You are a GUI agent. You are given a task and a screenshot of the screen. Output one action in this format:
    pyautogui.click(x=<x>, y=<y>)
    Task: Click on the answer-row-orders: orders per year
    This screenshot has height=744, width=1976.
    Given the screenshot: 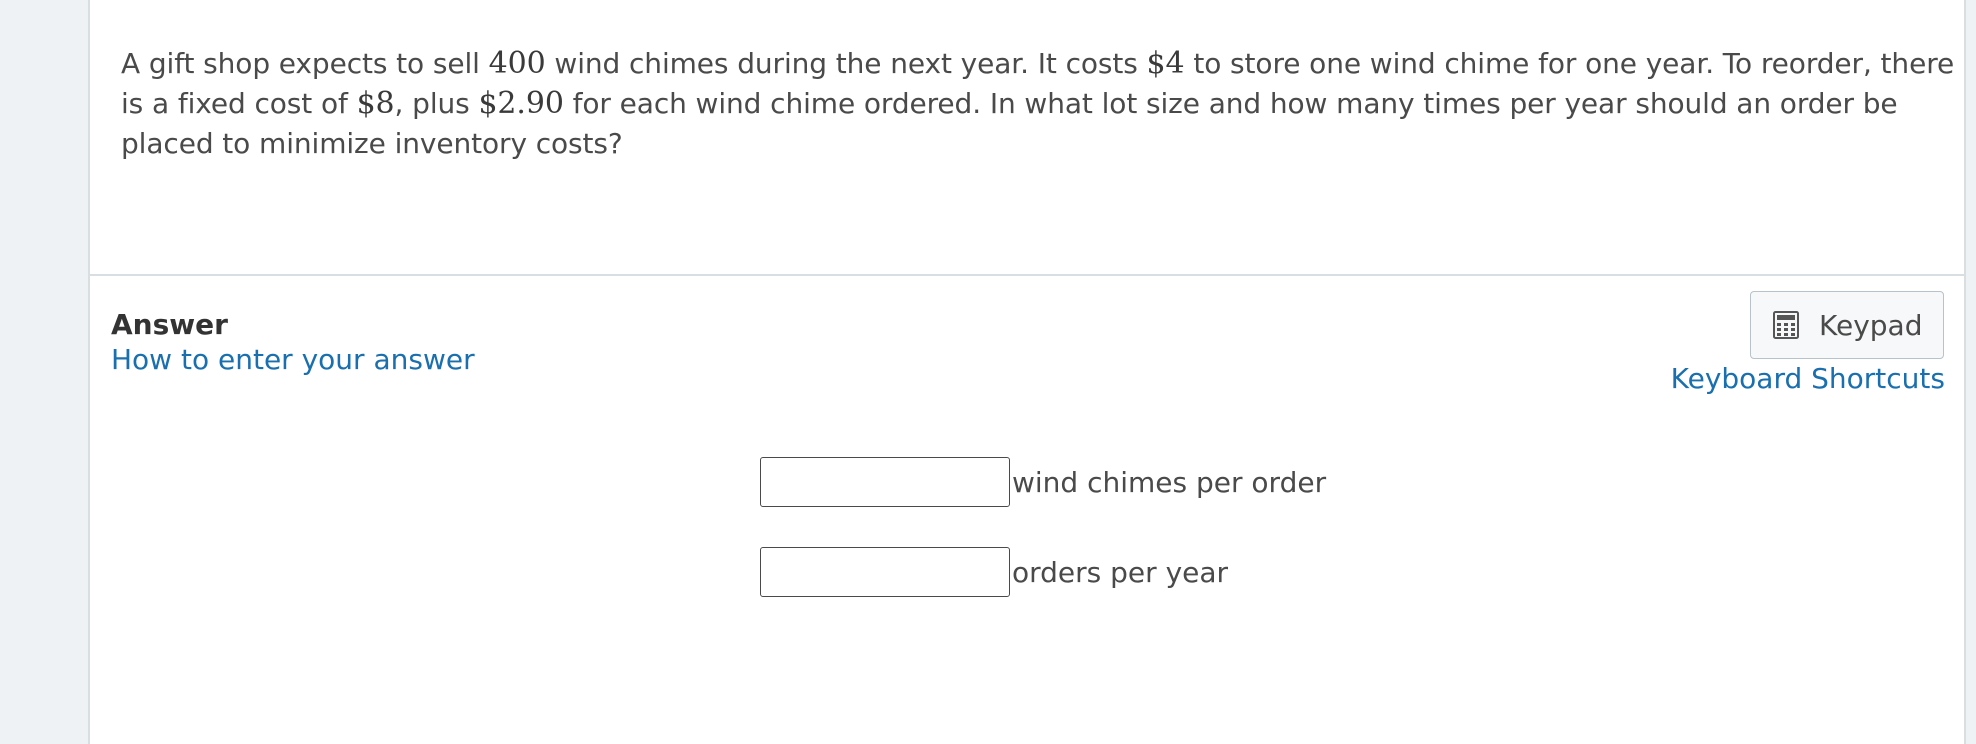 What is the action you would take?
    pyautogui.click(x=994, y=572)
    